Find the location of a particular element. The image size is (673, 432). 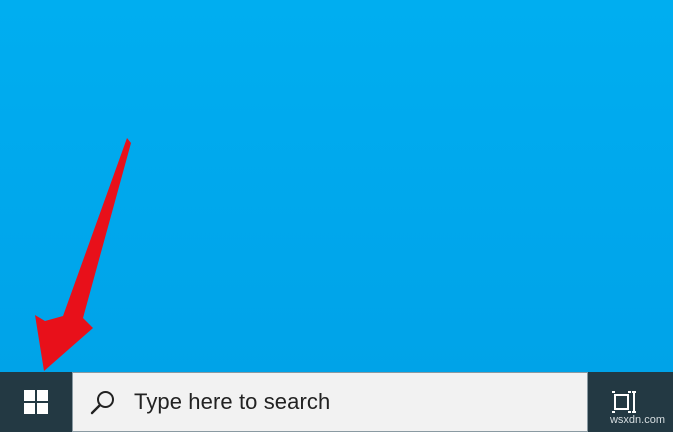

taskbar-search-box: Type here to search is located at coordinates (330, 402).